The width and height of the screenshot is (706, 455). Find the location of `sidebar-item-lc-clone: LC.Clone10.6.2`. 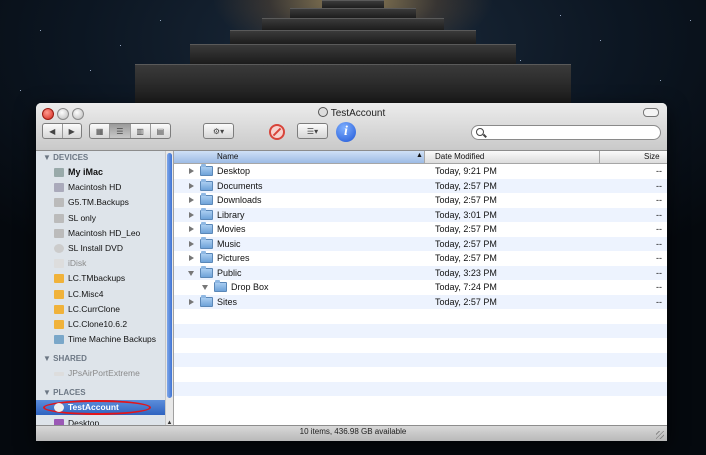

sidebar-item-lc-clone: LC.Clone10.6.2 is located at coordinates (104, 324).